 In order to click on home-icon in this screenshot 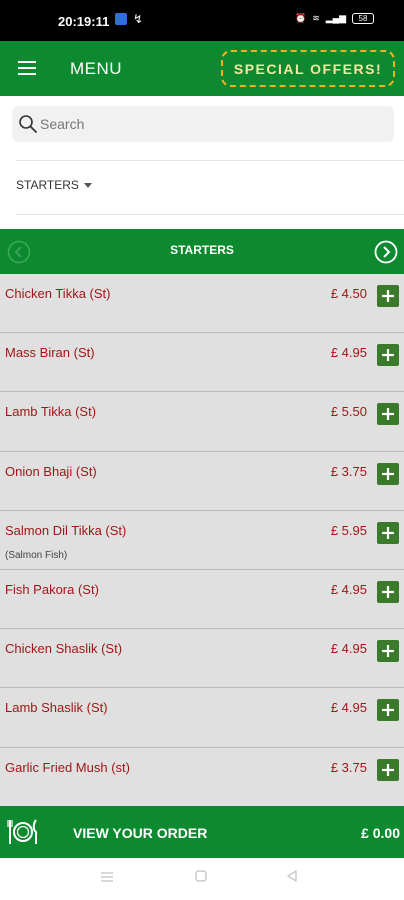, I will do `click(201, 876)`.